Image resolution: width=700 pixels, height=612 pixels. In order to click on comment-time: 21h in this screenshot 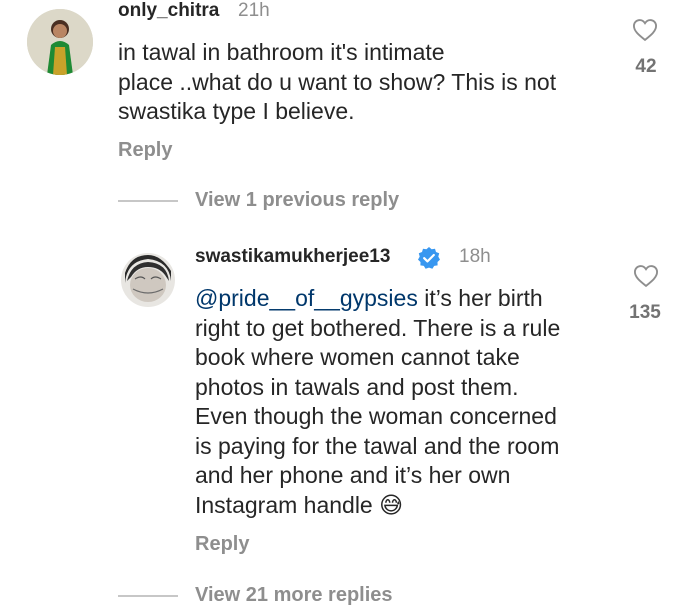, I will do `click(254, 10)`.